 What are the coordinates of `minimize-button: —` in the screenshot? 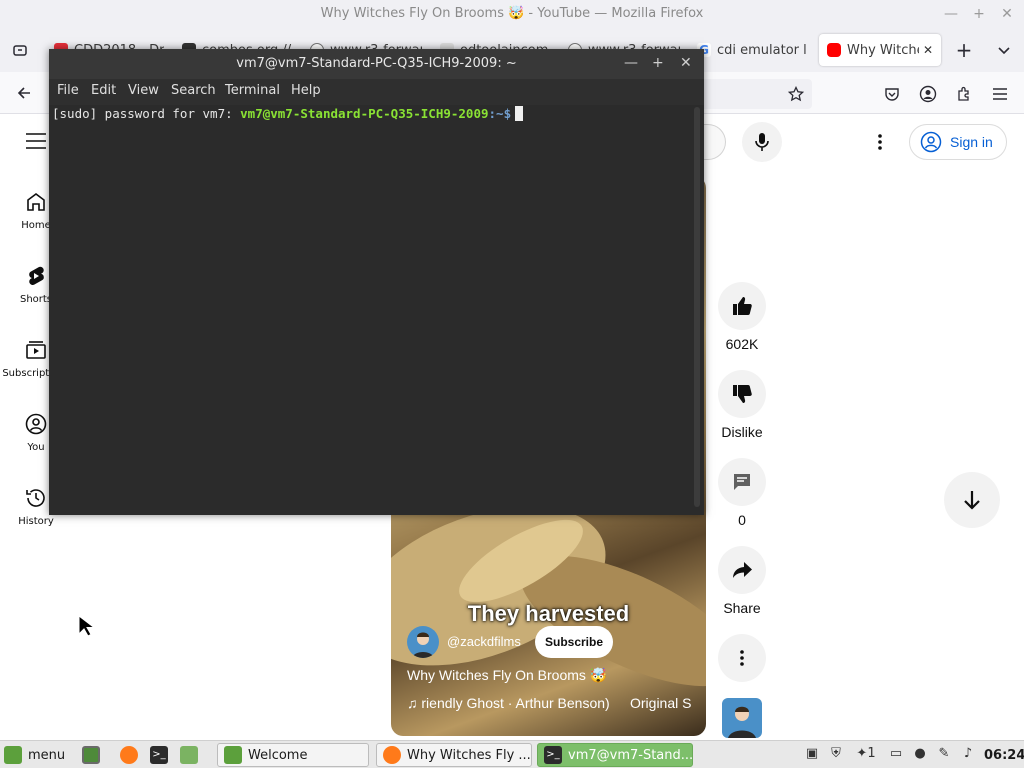 It's located at (951, 14).